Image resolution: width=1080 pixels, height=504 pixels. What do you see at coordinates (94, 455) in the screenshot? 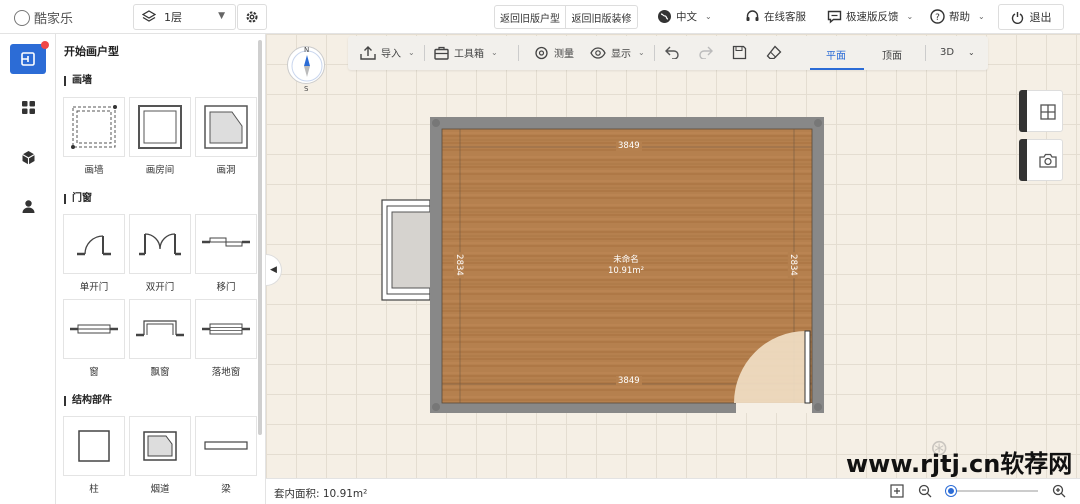
I see `tool-column: 柱` at bounding box center [94, 455].